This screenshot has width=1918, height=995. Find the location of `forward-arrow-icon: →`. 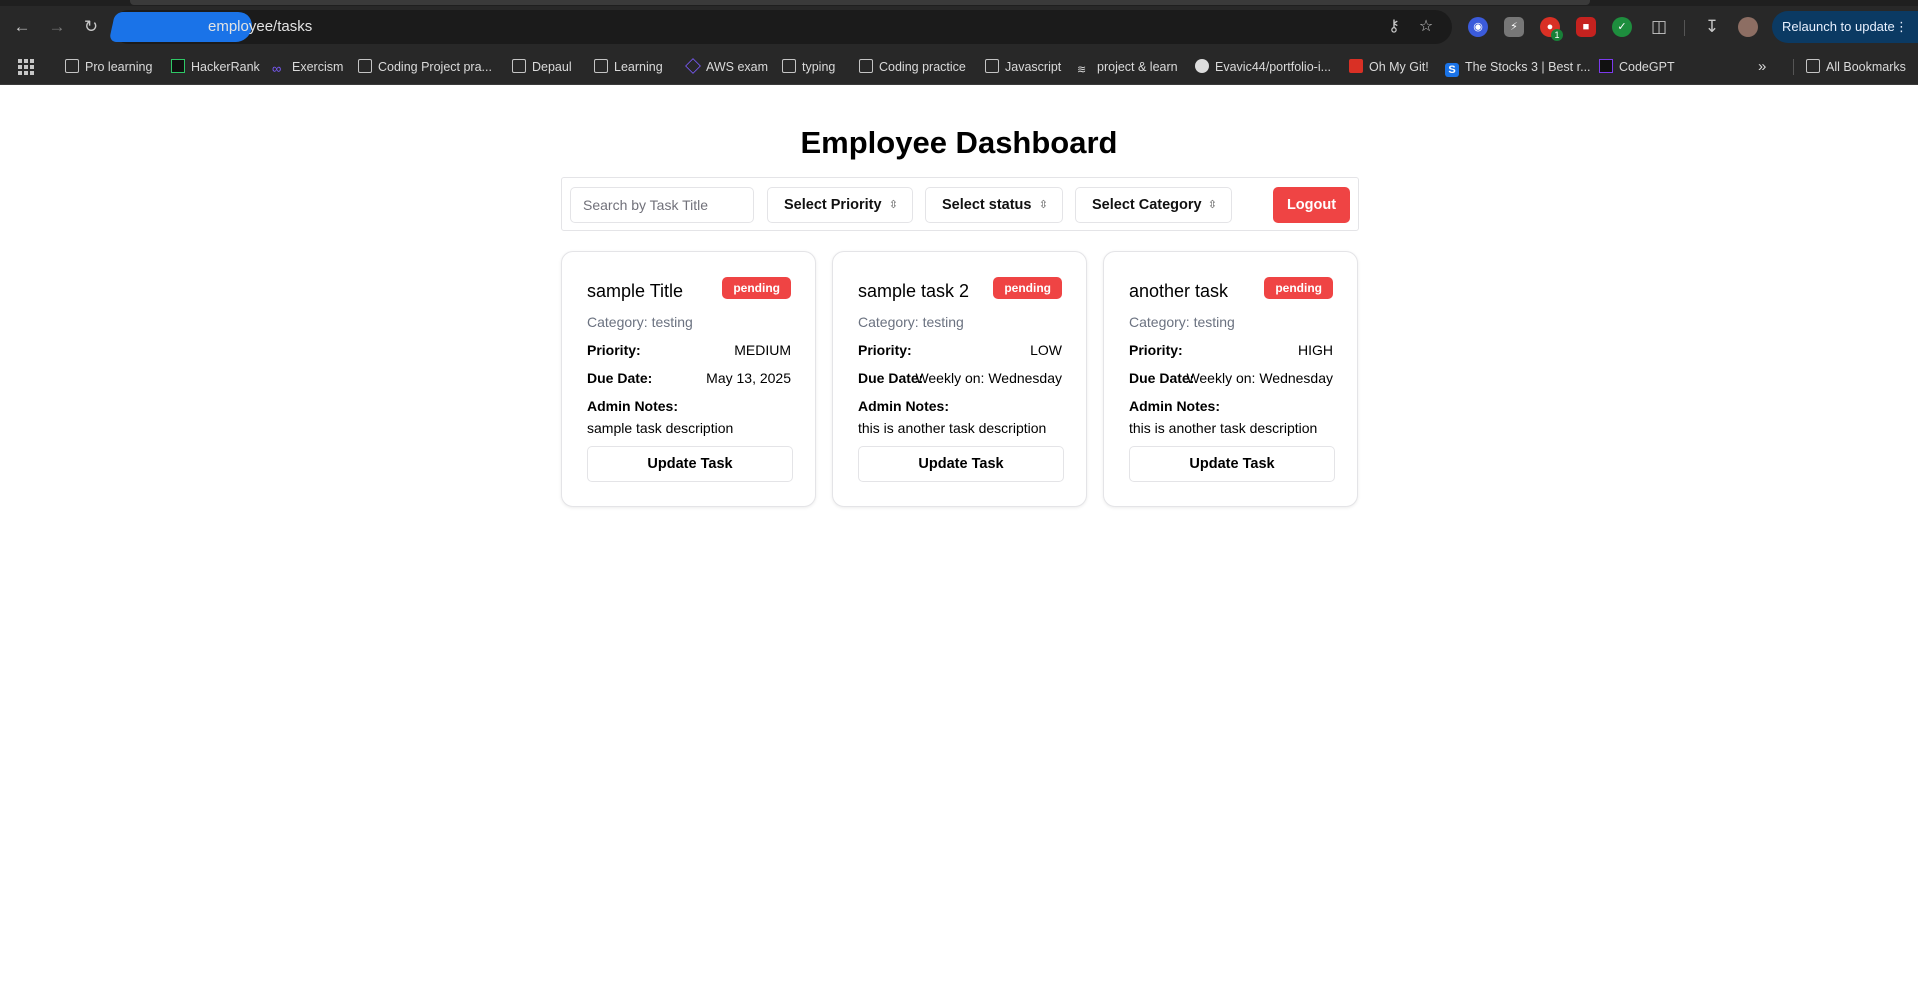

forward-arrow-icon: → is located at coordinates (57, 27).